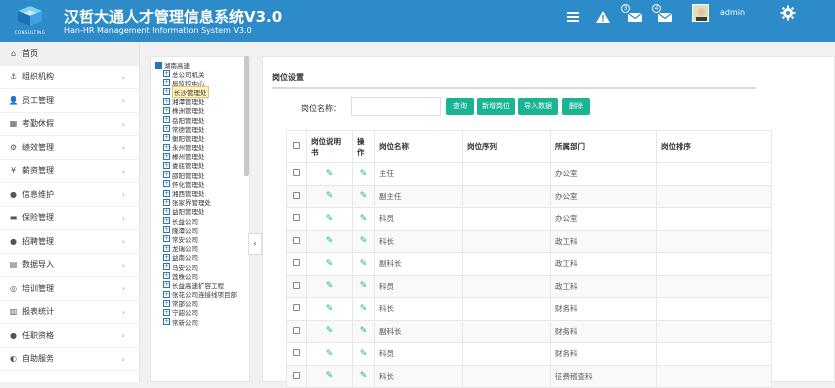  I want to click on sidebar-item: ▥ 报表统计 ›, so click(69, 312).